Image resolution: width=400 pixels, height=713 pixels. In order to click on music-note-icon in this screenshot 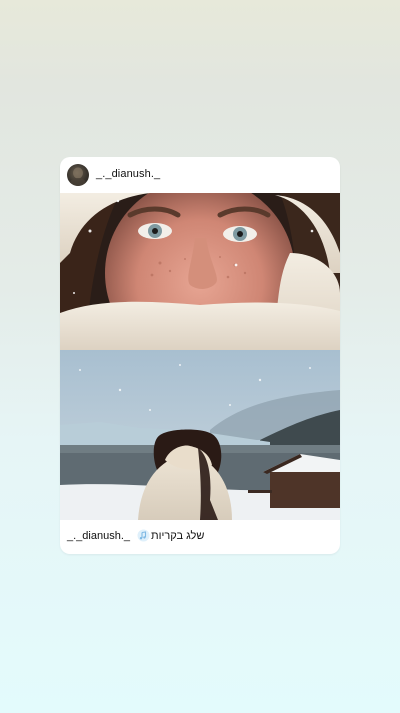, I will do `click(143, 535)`.